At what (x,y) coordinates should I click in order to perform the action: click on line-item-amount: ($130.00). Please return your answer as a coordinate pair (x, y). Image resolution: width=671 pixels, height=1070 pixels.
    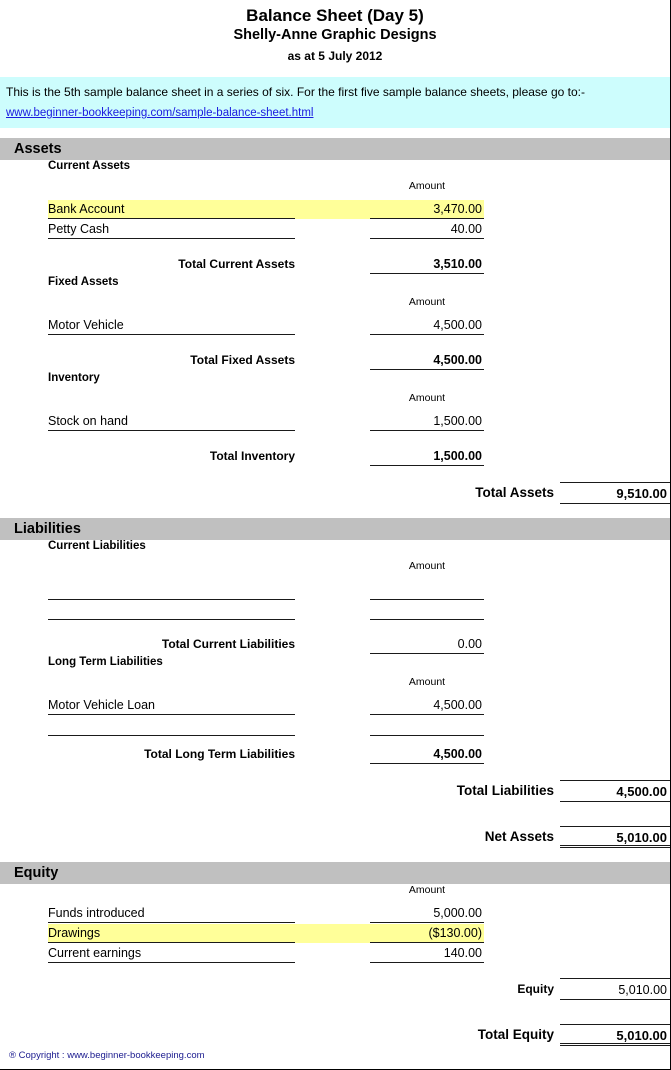
    Looking at the image, I should click on (427, 933).